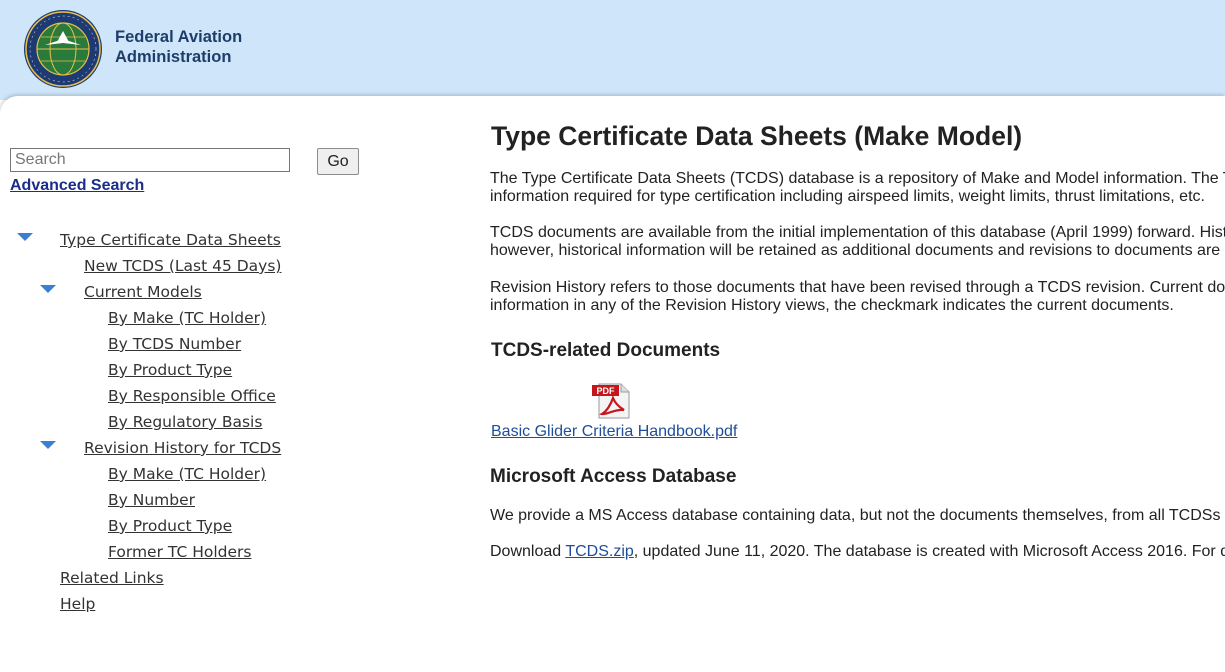 Image resolution: width=1225 pixels, height=672 pixels. What do you see at coordinates (338, 161) in the screenshot?
I see `search-go-button: Go` at bounding box center [338, 161].